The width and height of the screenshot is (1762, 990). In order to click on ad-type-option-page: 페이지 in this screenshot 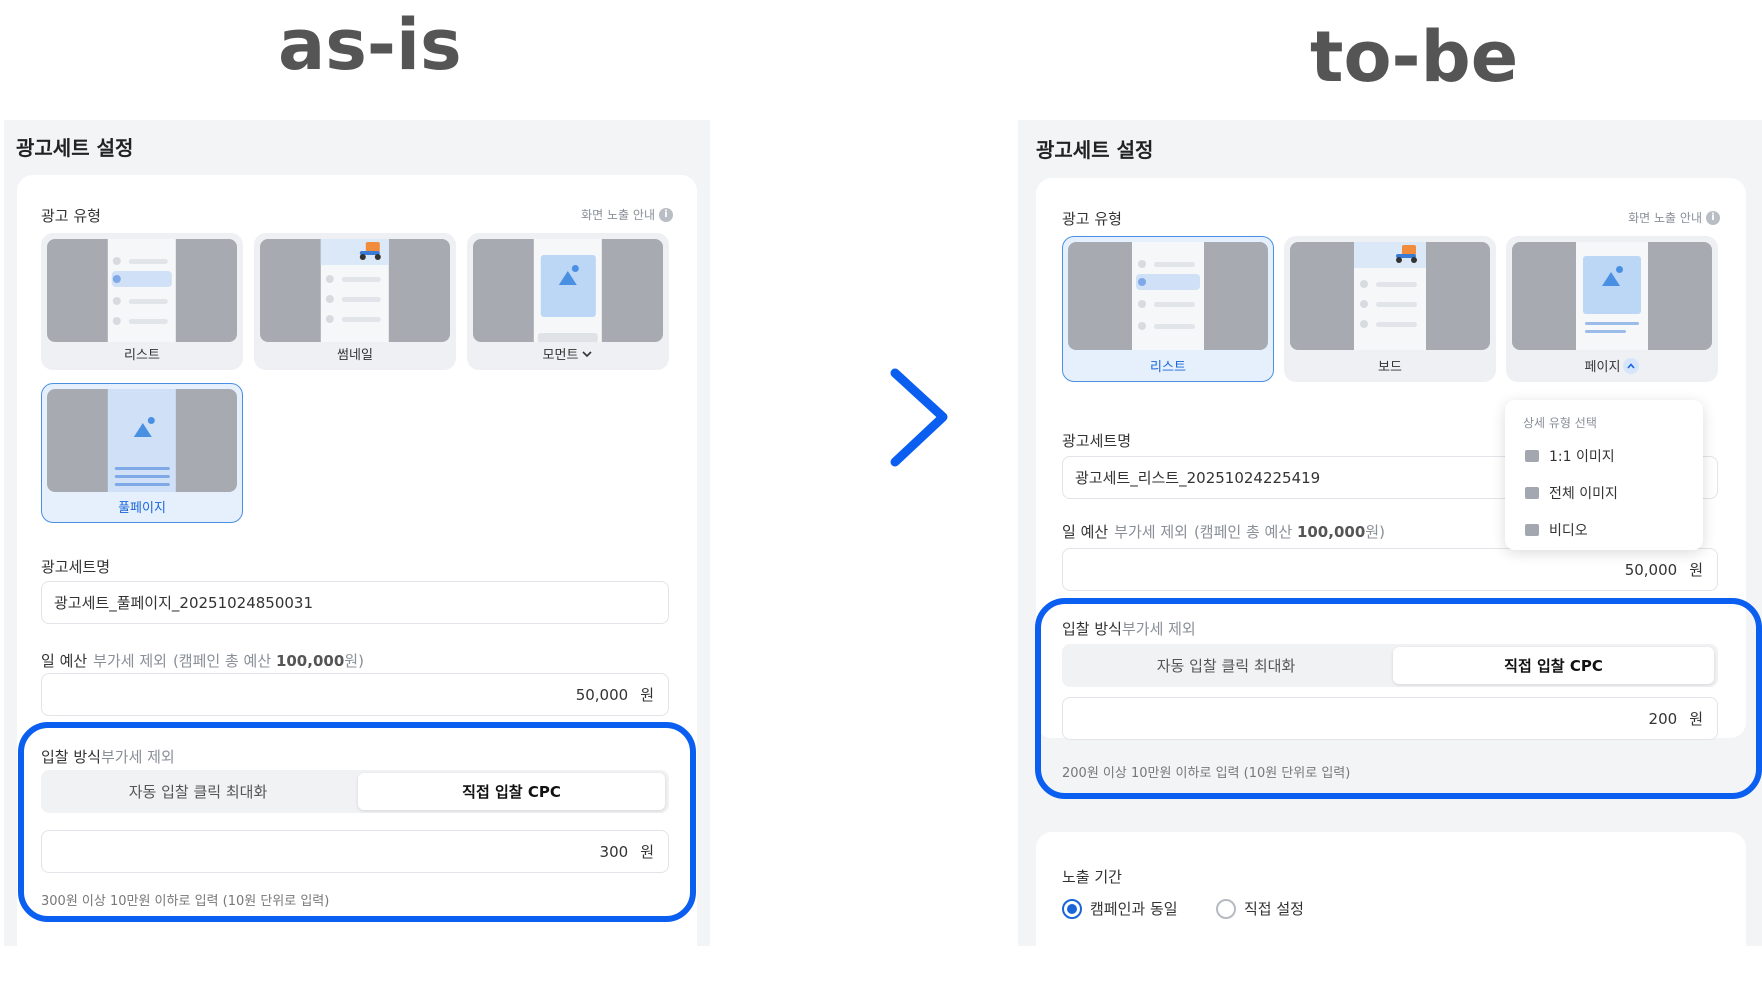, I will do `click(1612, 309)`.